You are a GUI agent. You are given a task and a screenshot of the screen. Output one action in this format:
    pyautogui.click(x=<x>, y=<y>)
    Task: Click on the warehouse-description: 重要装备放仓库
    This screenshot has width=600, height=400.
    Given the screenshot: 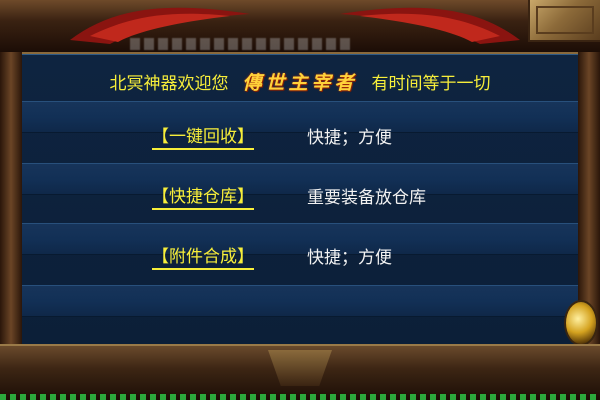 What is the action you would take?
    pyautogui.click(x=366, y=198)
    